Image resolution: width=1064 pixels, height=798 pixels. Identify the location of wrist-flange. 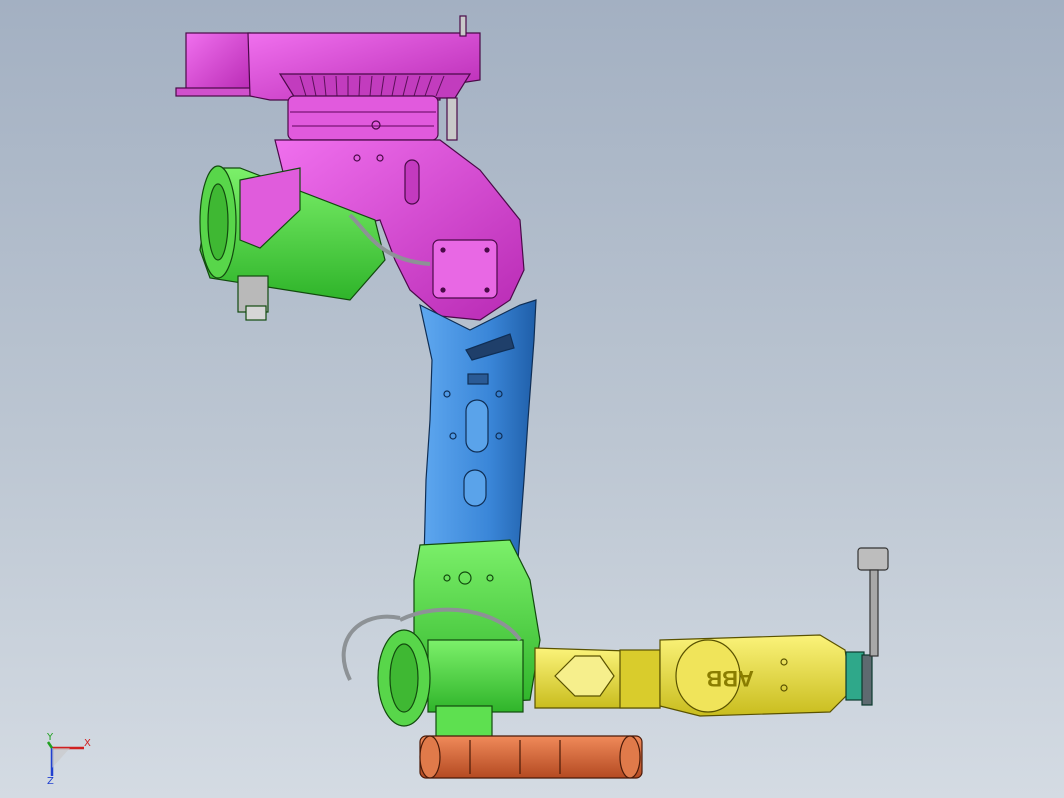
(859, 678).